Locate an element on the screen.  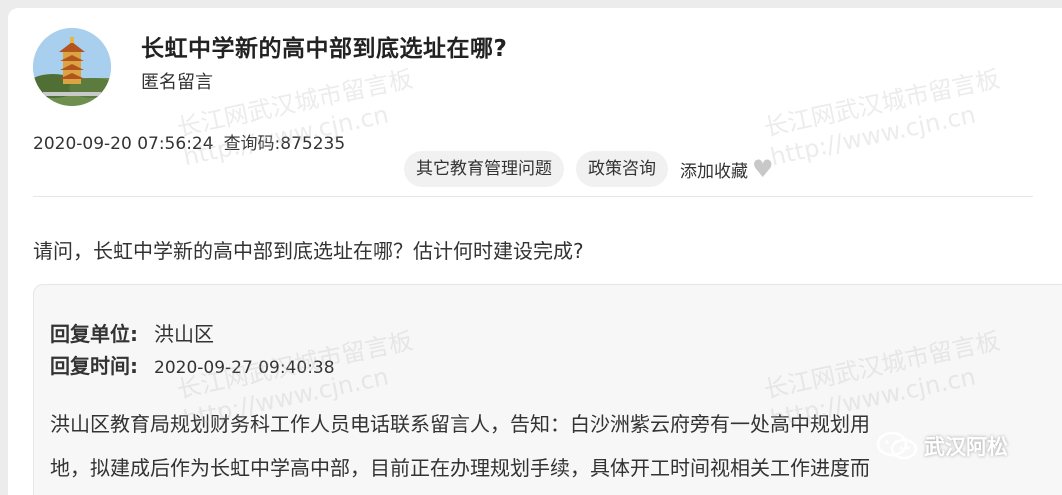
tag-bar: 其它教育管理问题 政策咨询 添加收藏 ♥ is located at coordinates (589, 169).